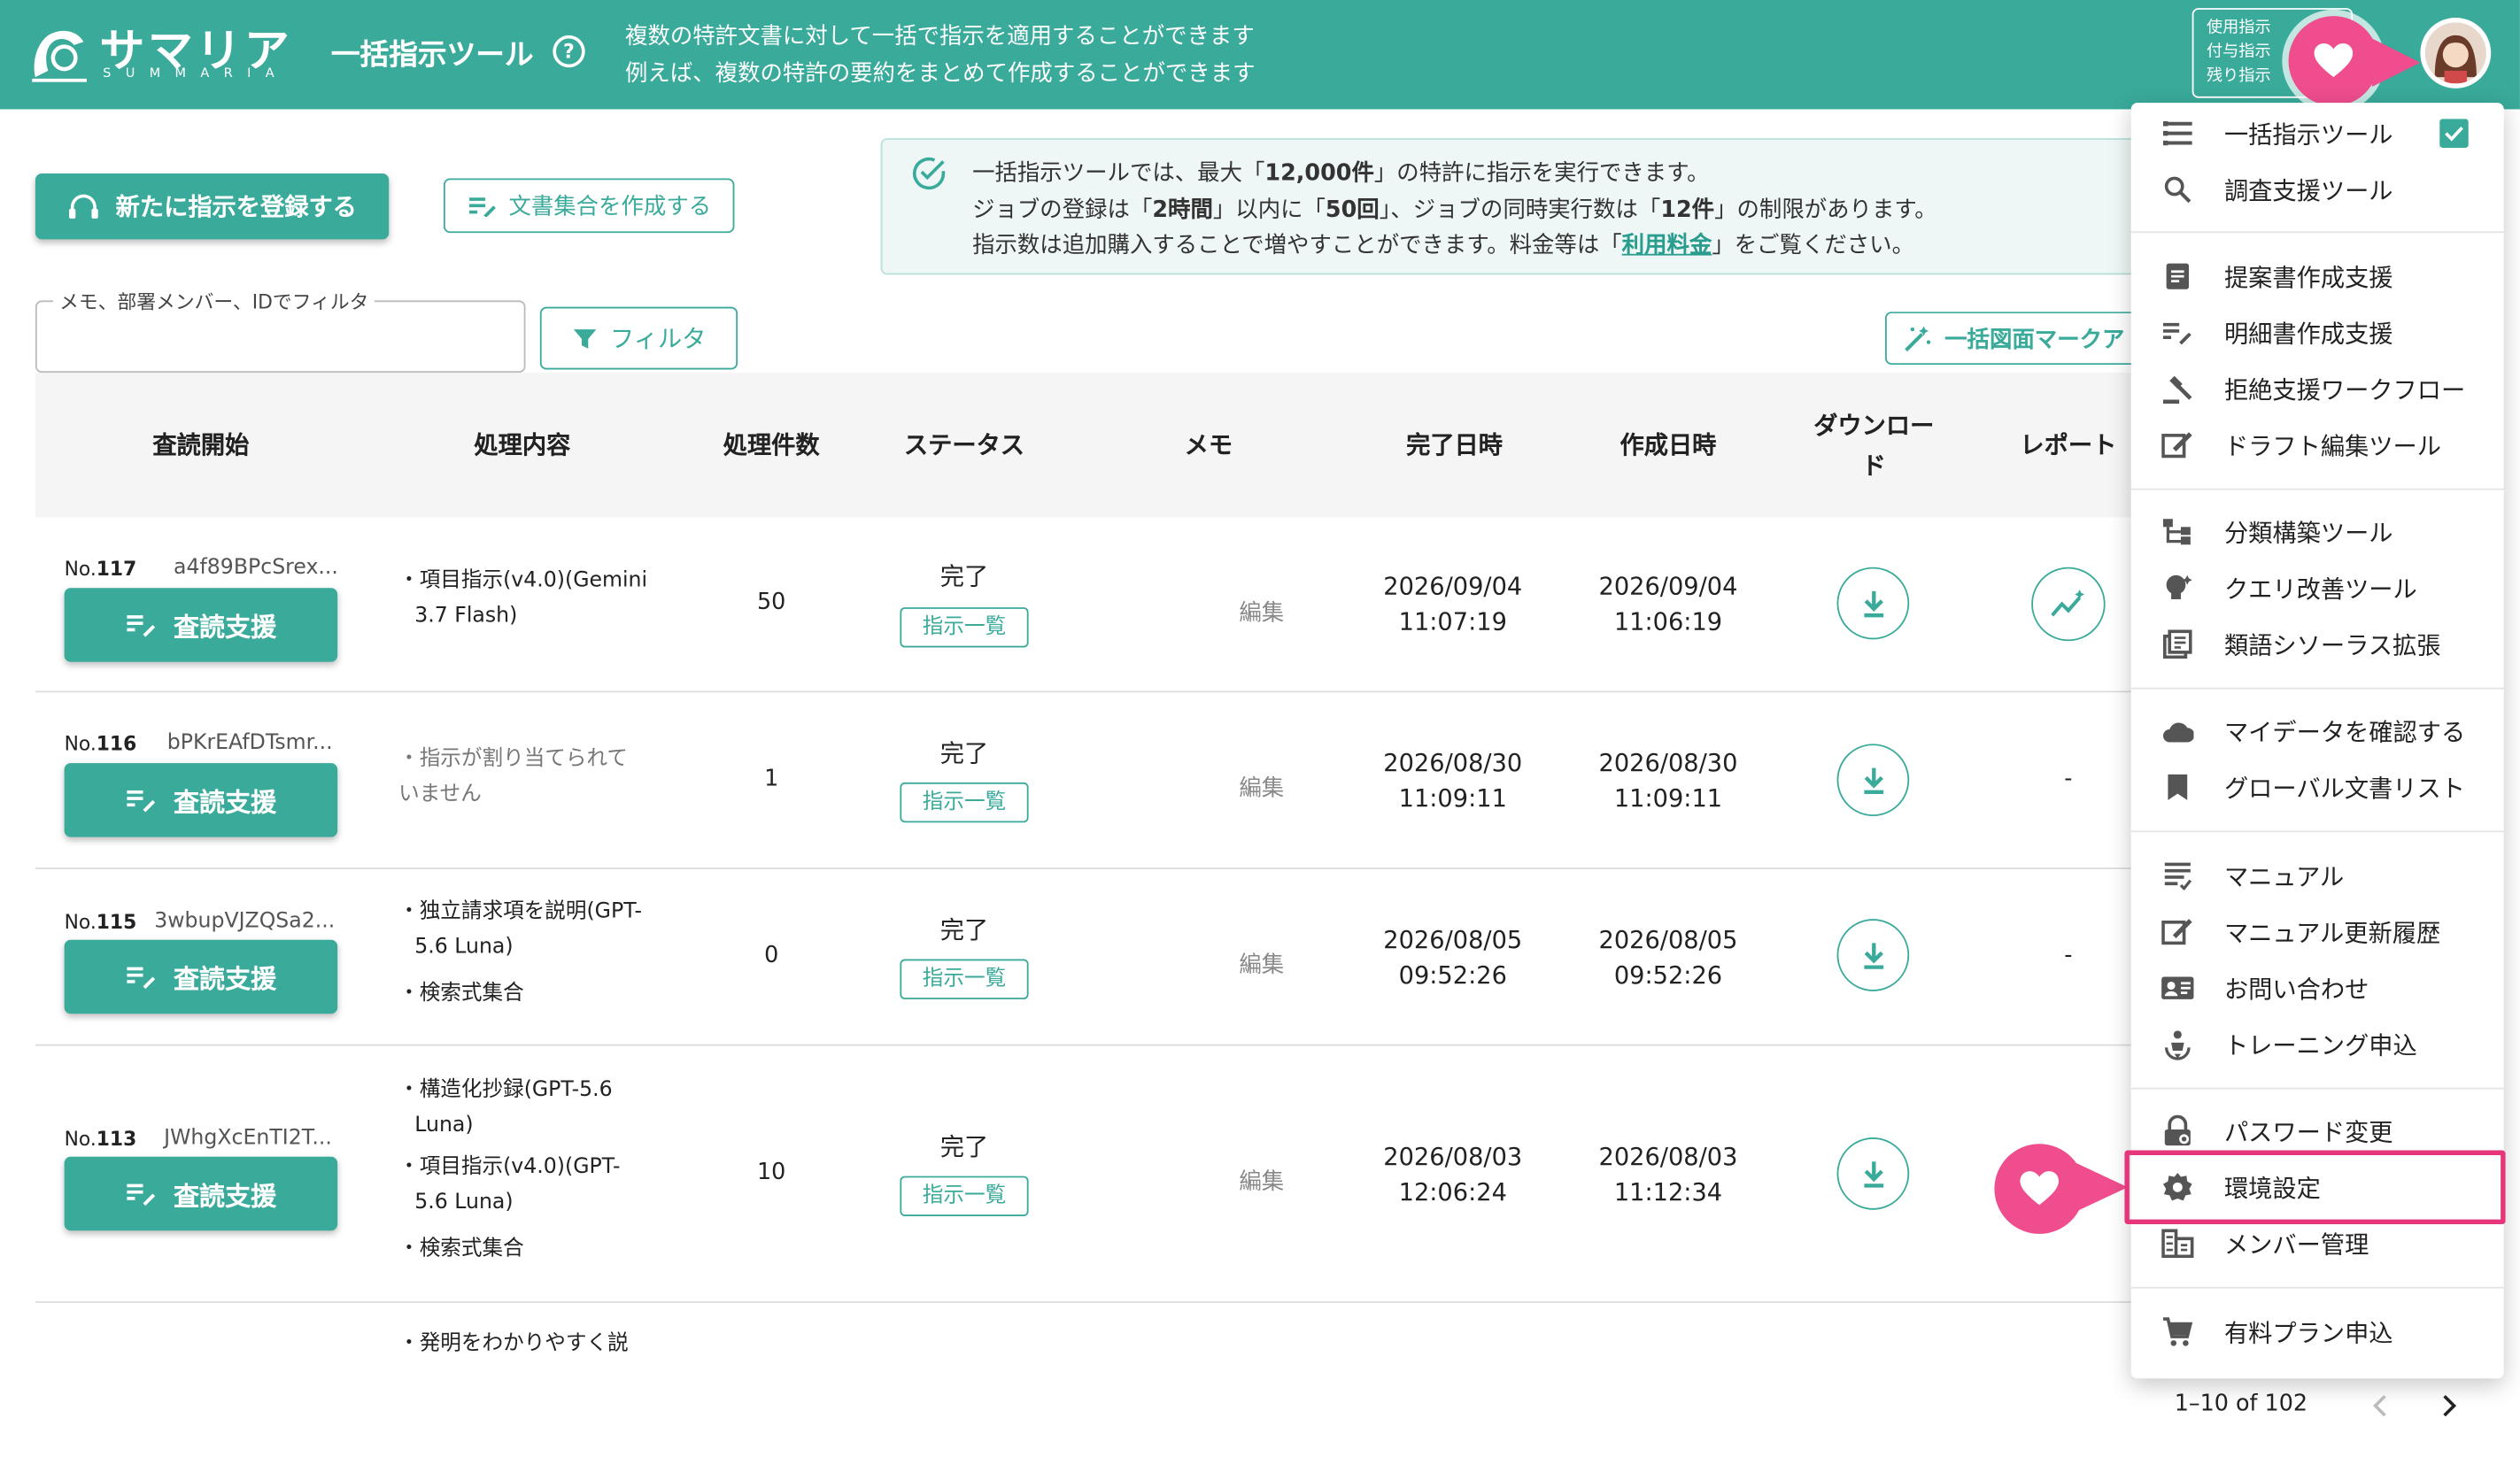 This screenshot has height=1457, width=2520. Describe the element at coordinates (520, 952) in the screenshot. I see `process-content: ・独立請求項を説明(GPT- 5.6 Luna) ・検索式集合` at that location.